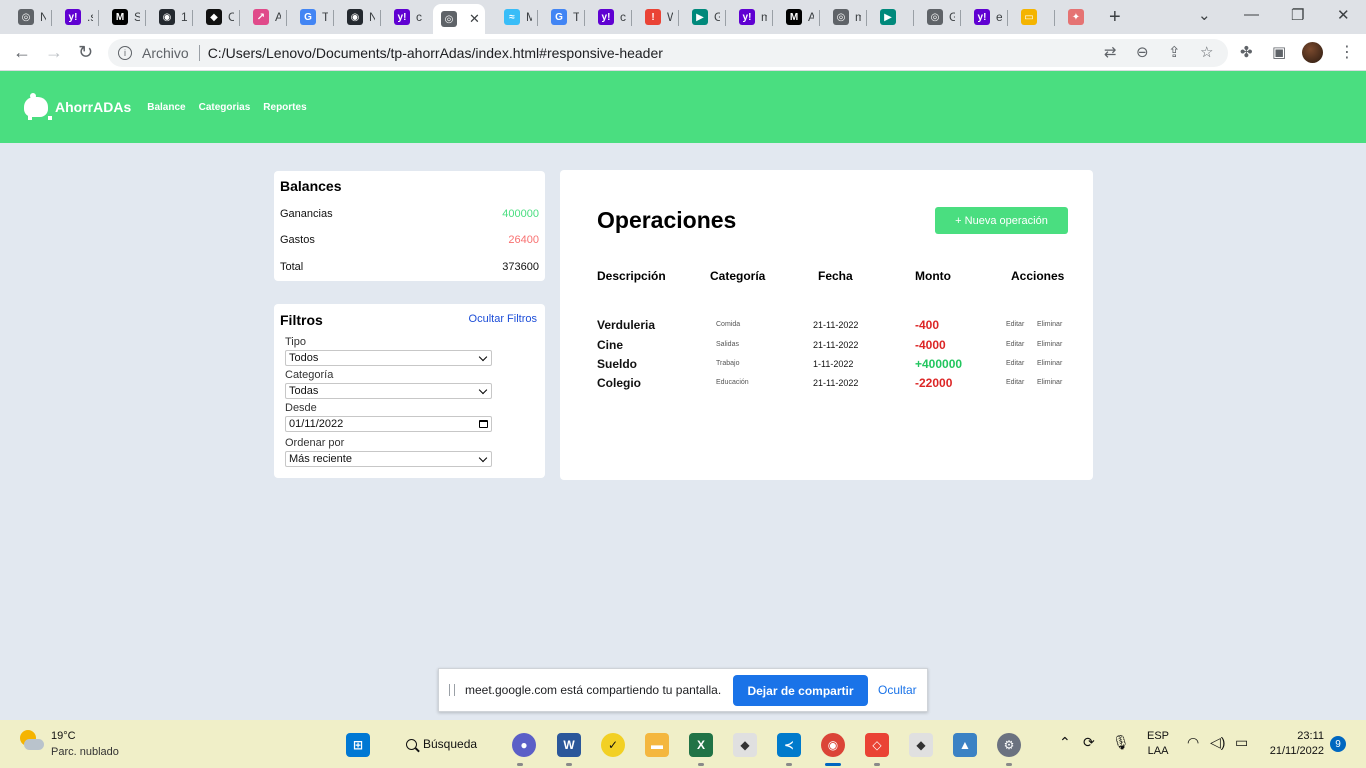  Describe the element at coordinates (445, 744) in the screenshot. I see `taskbar-search: Búsqueda` at that location.